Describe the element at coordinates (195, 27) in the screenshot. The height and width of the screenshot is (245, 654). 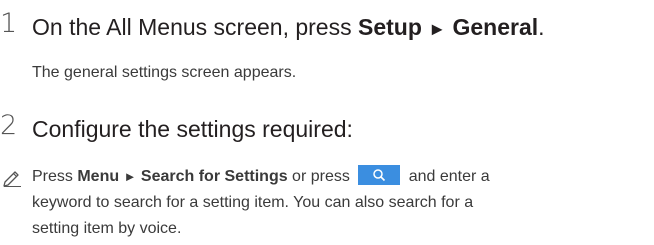
I see `step-text: On the All Menus screen, press` at that location.